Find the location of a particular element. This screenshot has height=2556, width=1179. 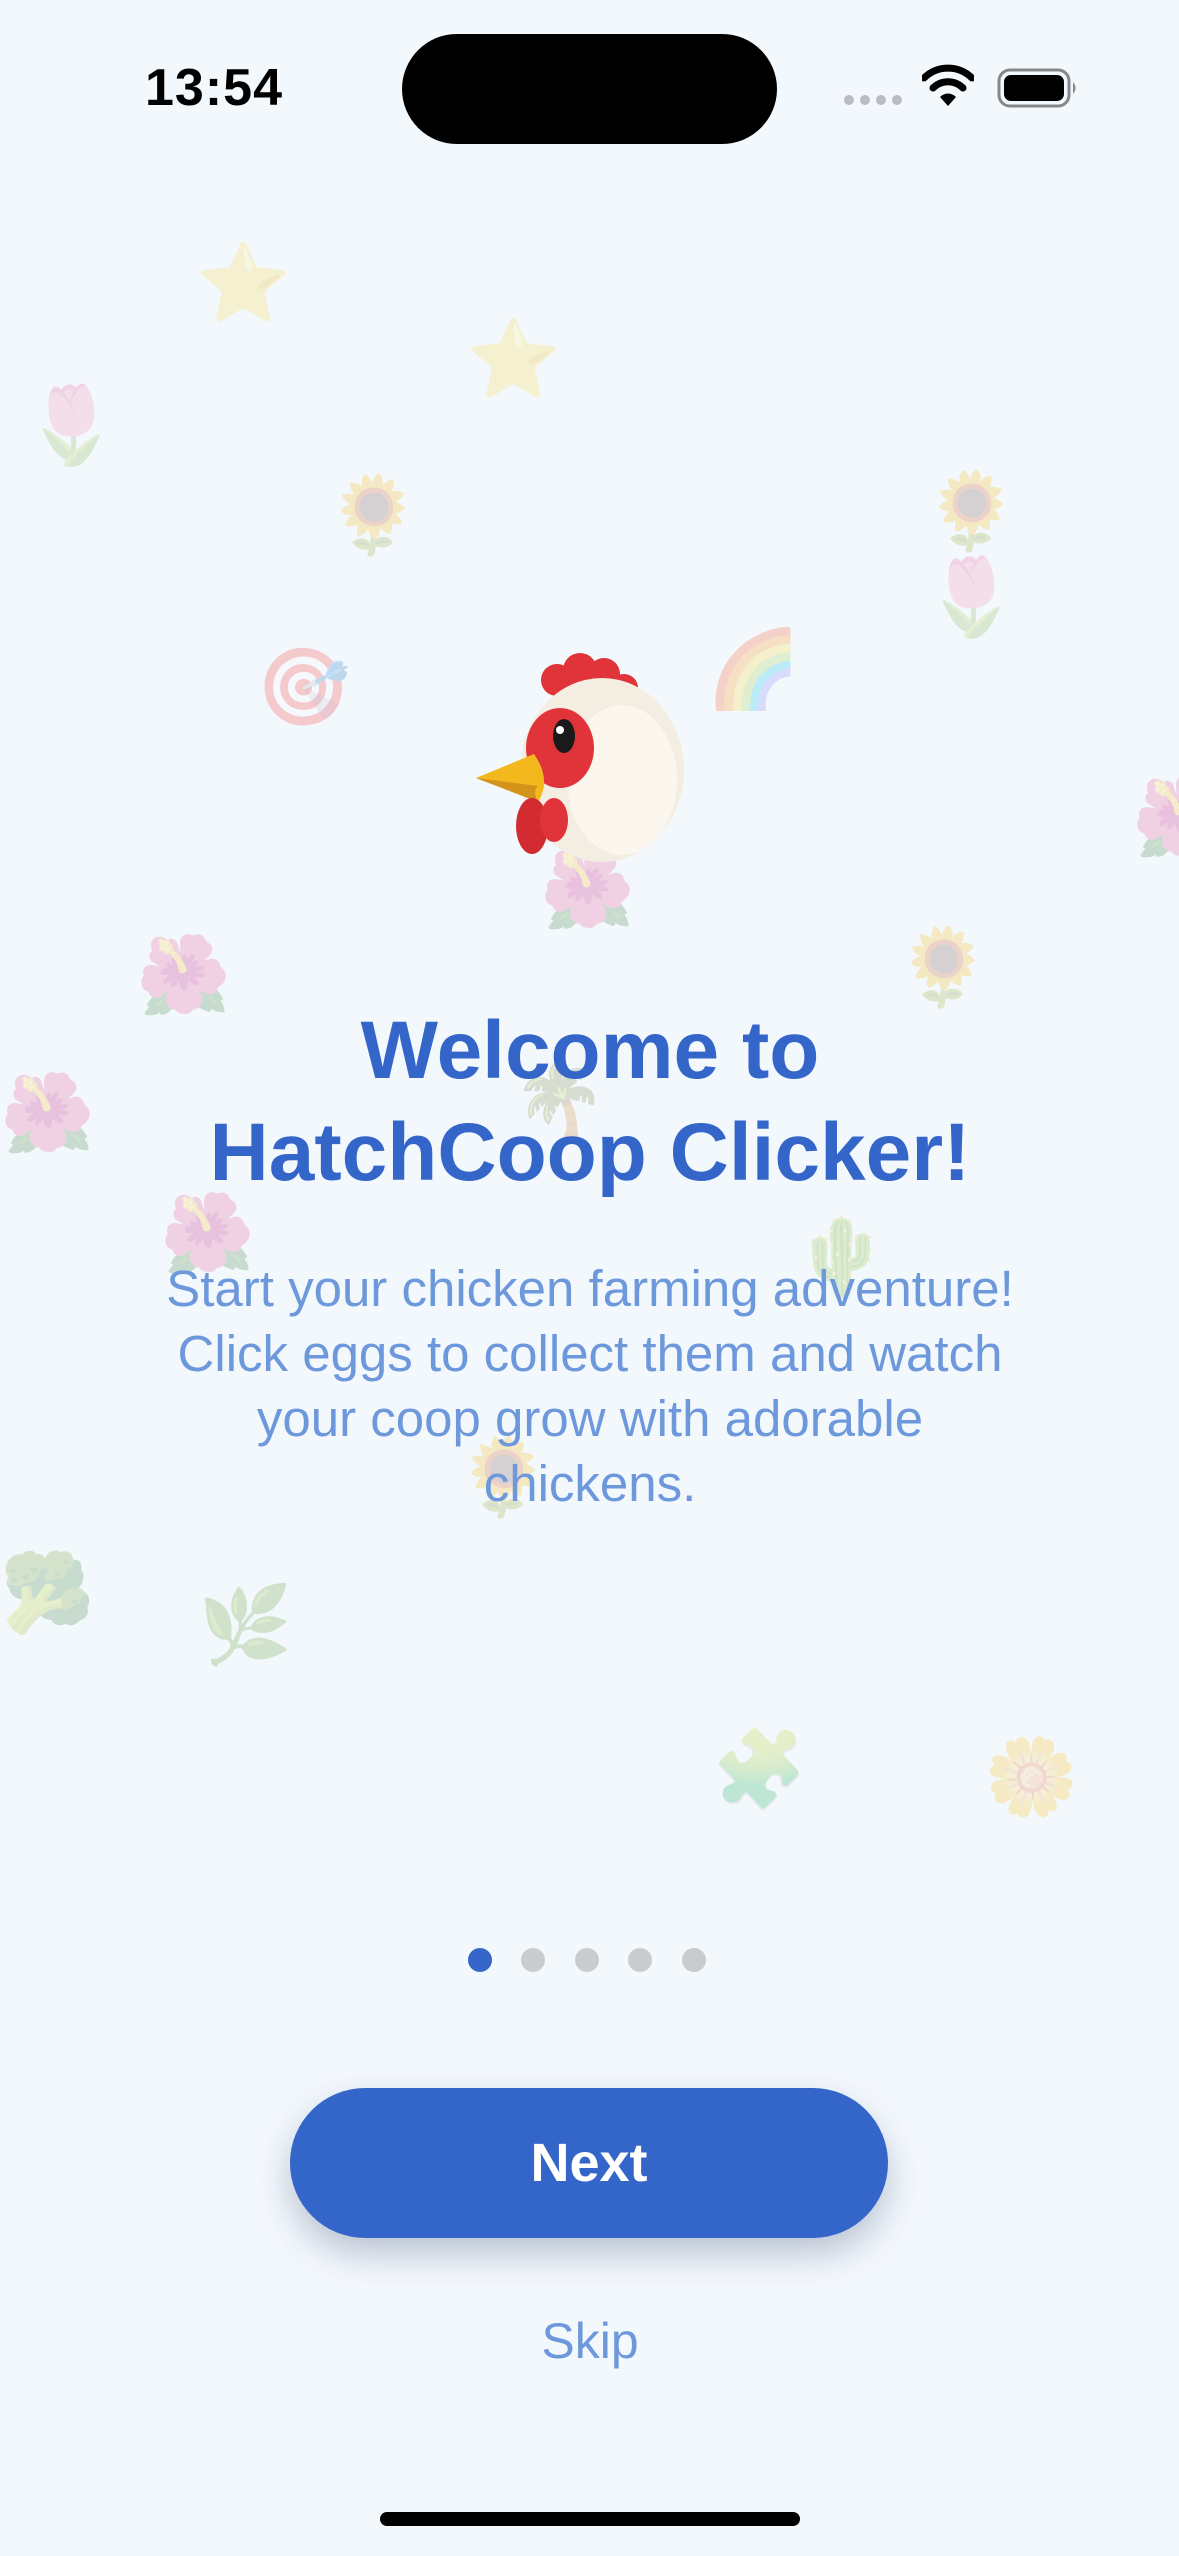

description-line3: your coop grow with adorable is located at coordinates (590, 1418).